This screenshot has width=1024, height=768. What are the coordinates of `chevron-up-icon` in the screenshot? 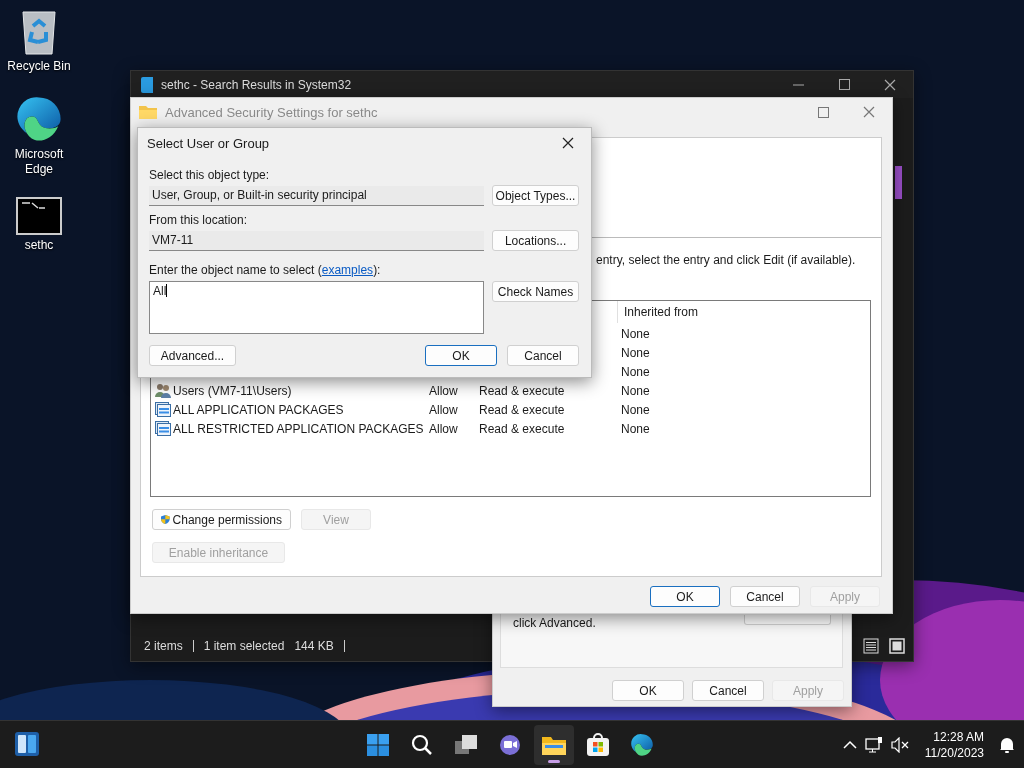 It's located at (849, 744).